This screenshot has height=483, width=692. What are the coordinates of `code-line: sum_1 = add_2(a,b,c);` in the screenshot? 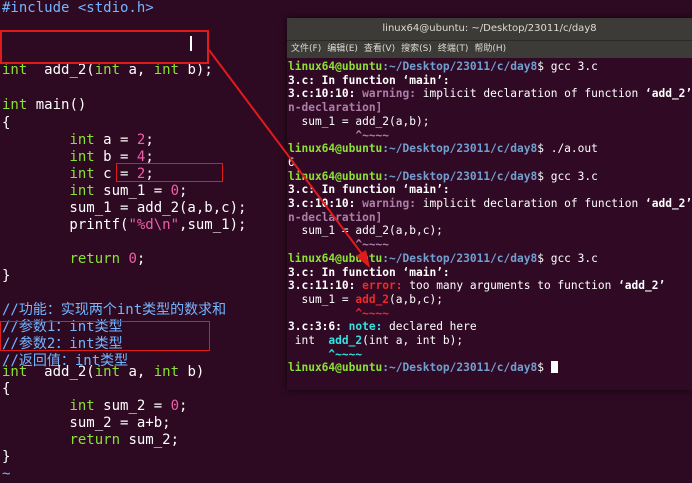 It's located at (124, 208).